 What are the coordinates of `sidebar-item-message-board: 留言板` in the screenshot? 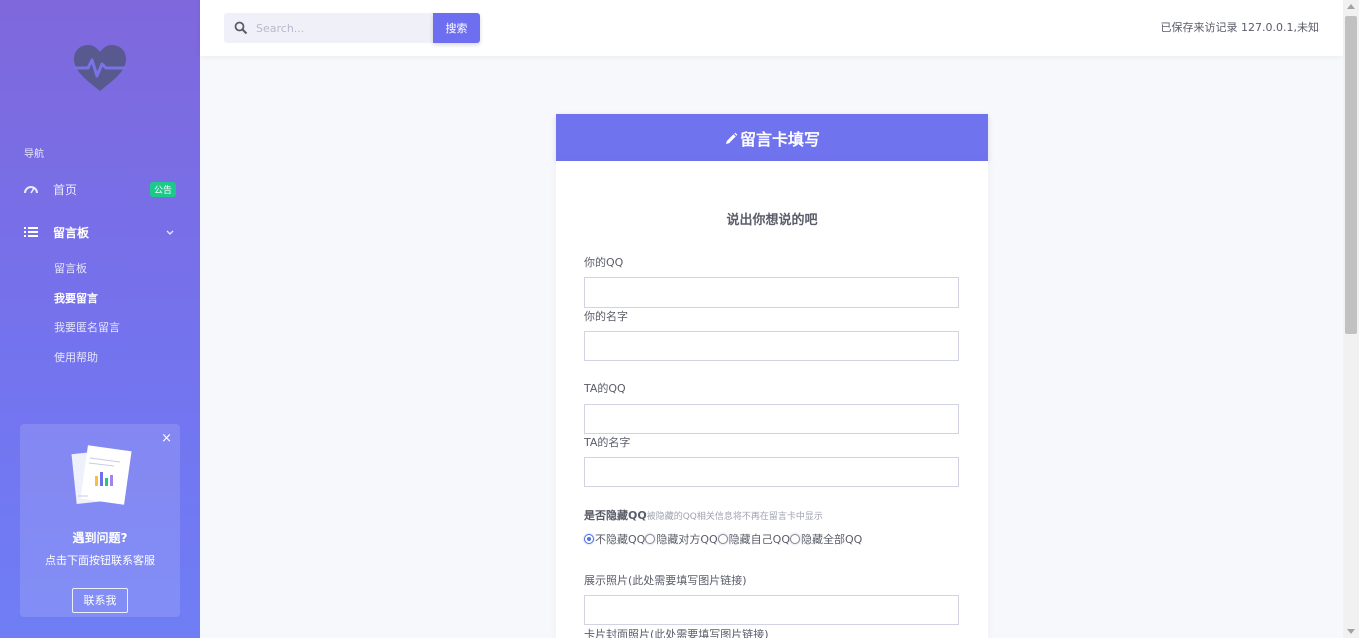 It's located at (101, 232).